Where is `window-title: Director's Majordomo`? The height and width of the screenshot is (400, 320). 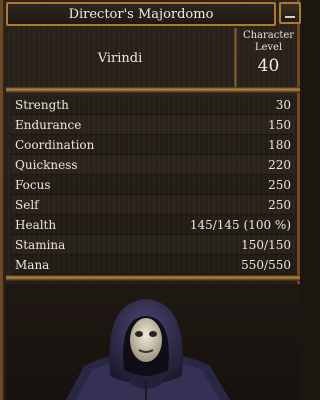 window-title: Director's Majordomo is located at coordinates (141, 14).